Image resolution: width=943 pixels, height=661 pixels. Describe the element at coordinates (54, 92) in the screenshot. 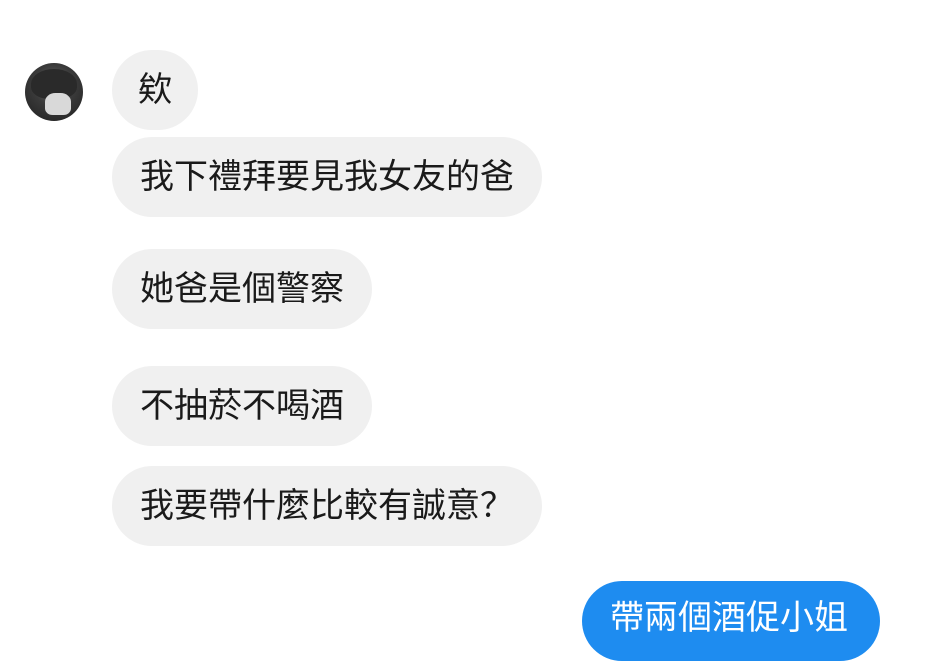

I see `sender-avatar` at that location.